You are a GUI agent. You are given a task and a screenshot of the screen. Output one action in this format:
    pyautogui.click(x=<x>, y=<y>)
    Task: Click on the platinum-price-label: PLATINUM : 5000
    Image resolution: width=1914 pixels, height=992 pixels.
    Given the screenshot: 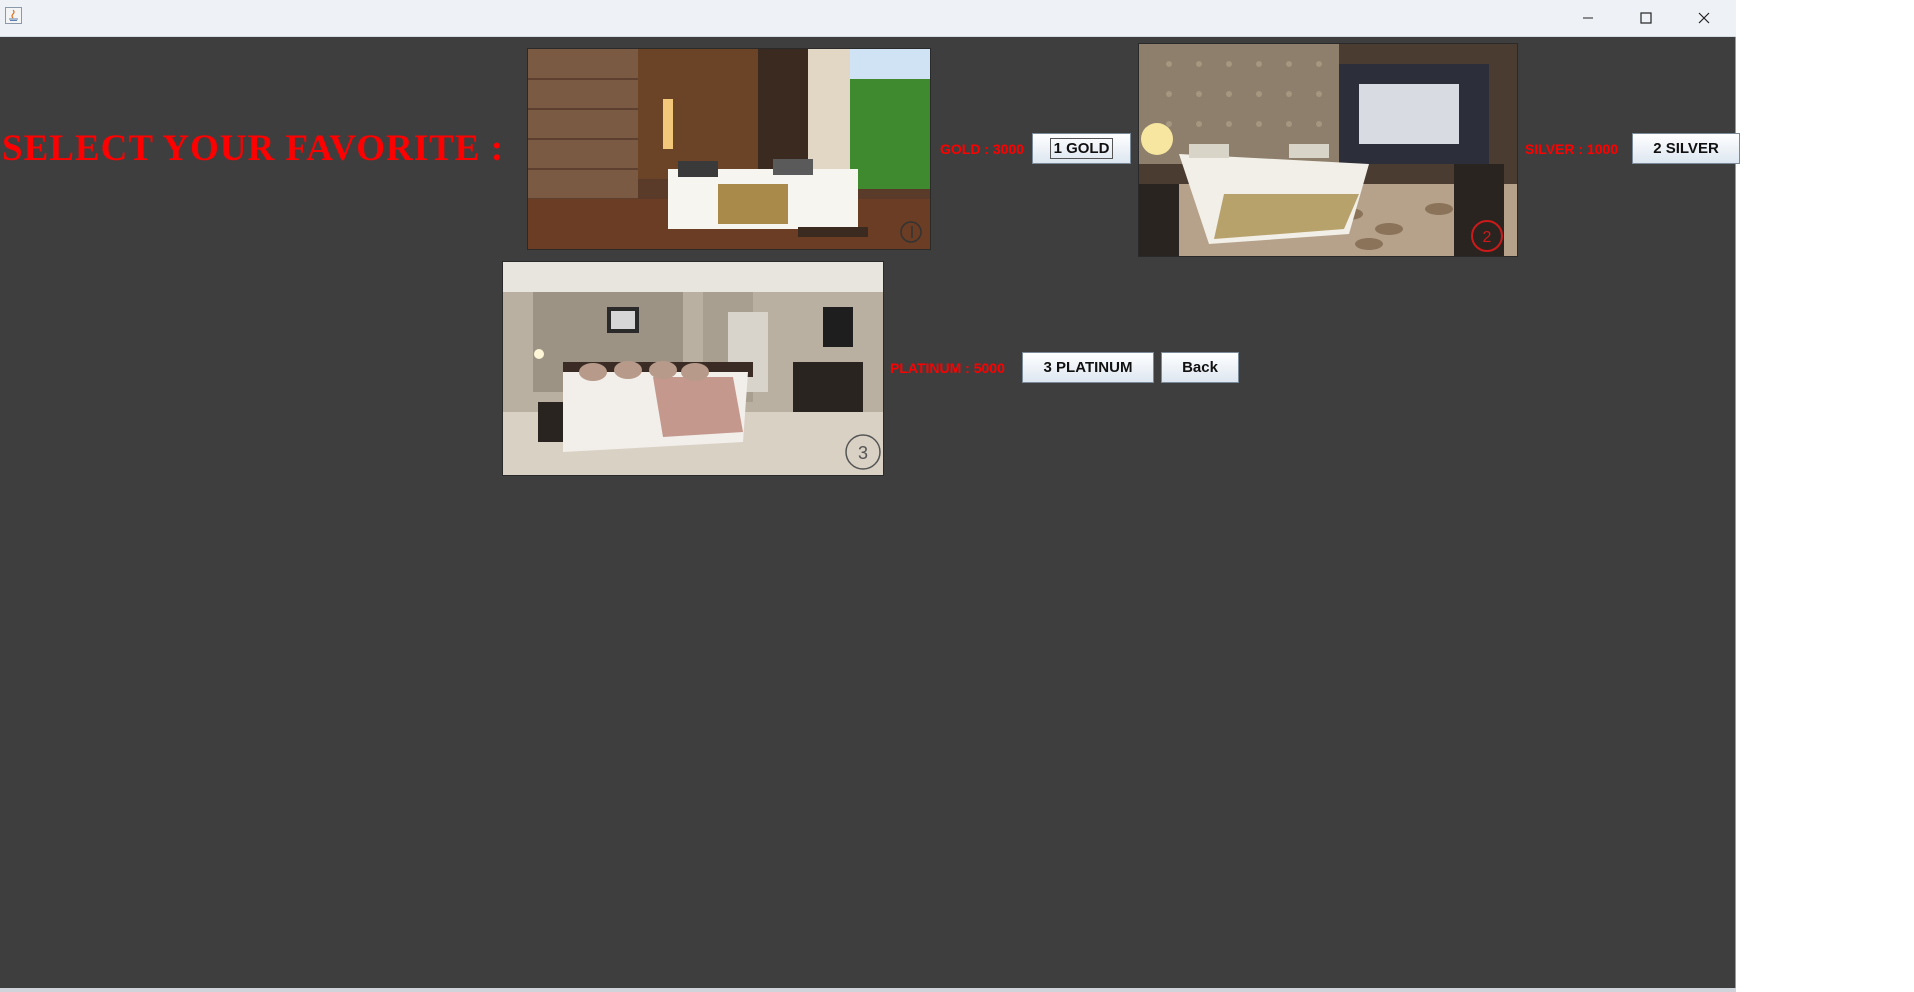 What is the action you would take?
    pyautogui.click(x=947, y=368)
    